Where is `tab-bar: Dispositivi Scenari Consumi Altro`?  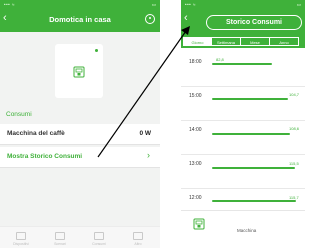 tab-bar: Dispositivi Scenari Consumi Altro is located at coordinates (80, 237).